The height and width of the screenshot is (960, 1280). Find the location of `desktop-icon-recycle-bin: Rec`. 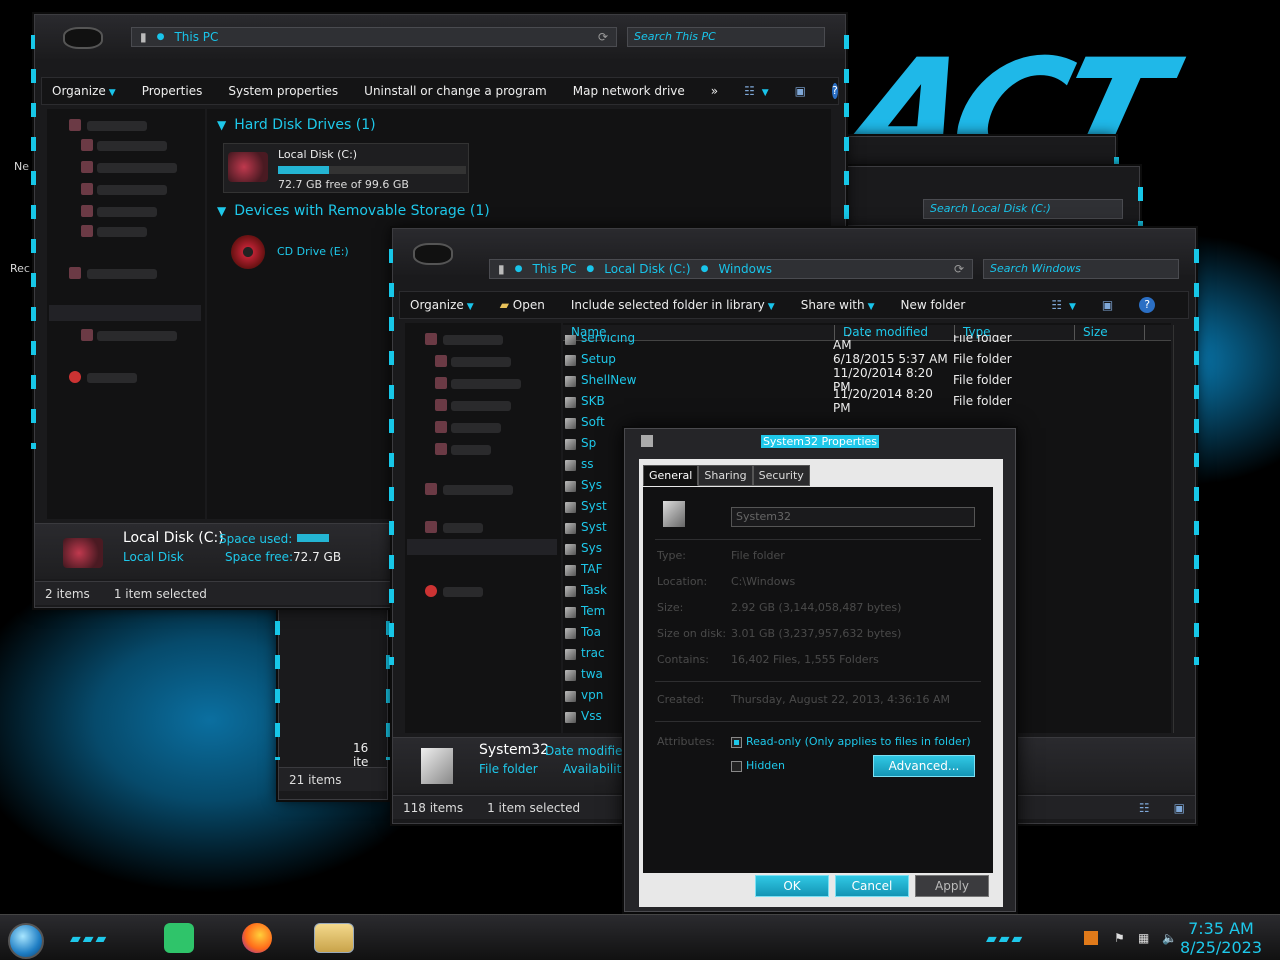

desktop-icon-recycle-bin: Rec is located at coordinates (20, 268).